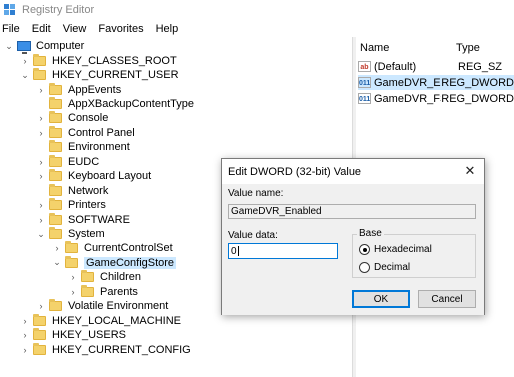 The width and height of the screenshot is (514, 377). What do you see at coordinates (384, 267) in the screenshot?
I see `radio-decimal: Decimal` at bounding box center [384, 267].